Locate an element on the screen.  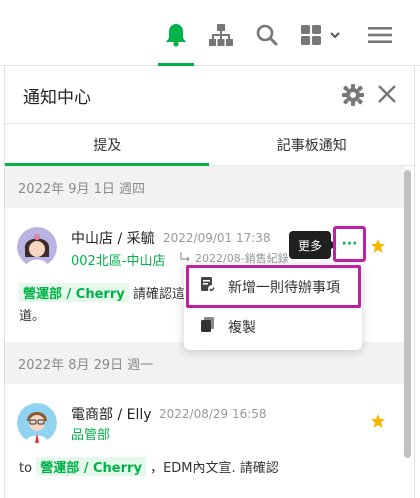
apps-icon is located at coordinates (321, 35).